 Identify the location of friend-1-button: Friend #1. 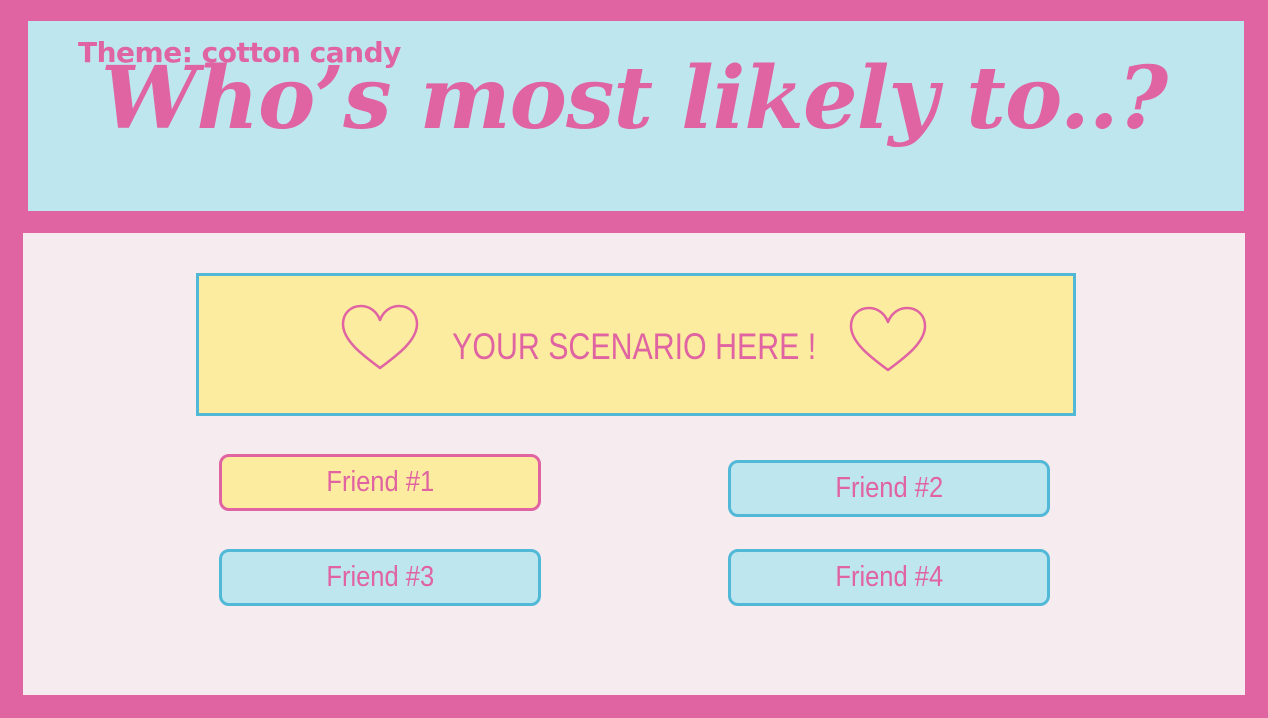
(380, 482).